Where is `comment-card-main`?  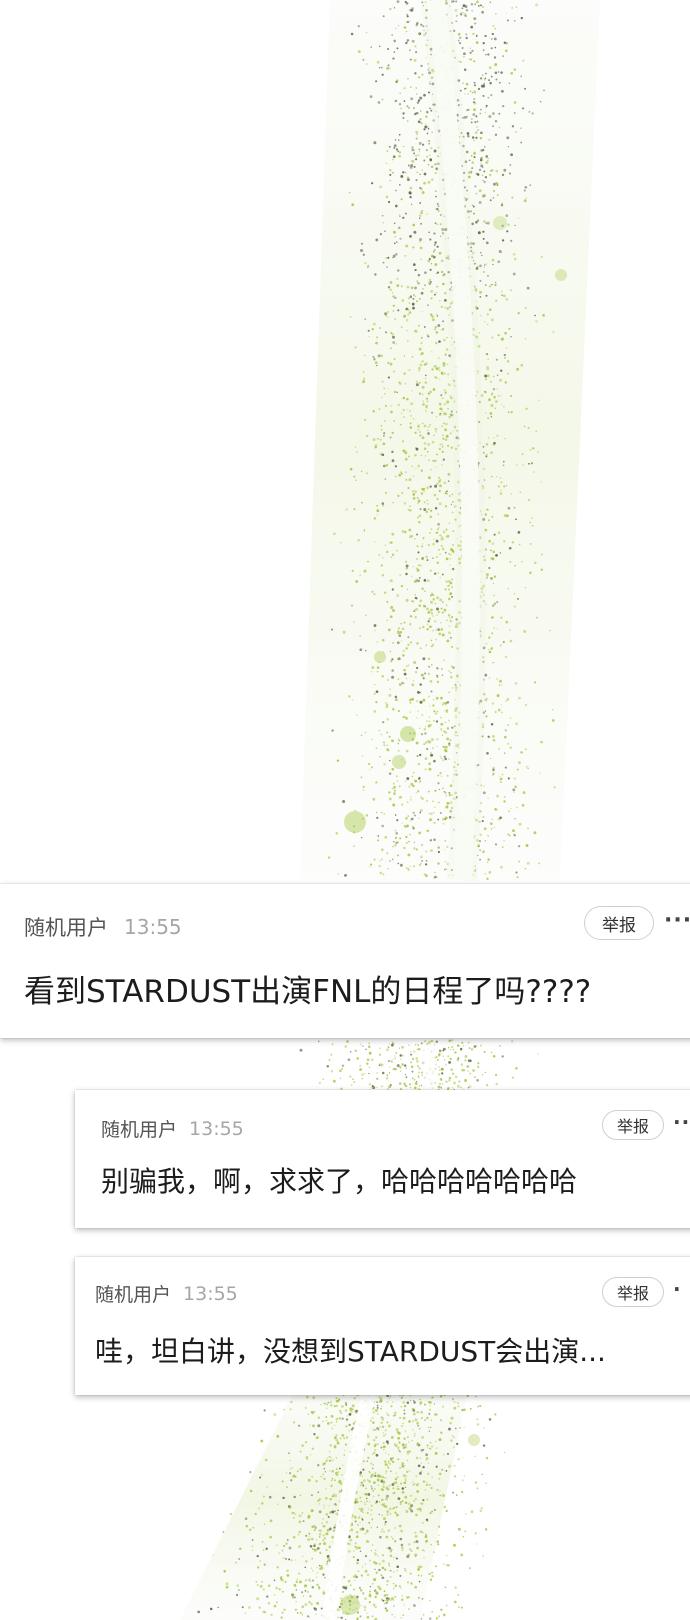 comment-card-main is located at coordinates (345, 961).